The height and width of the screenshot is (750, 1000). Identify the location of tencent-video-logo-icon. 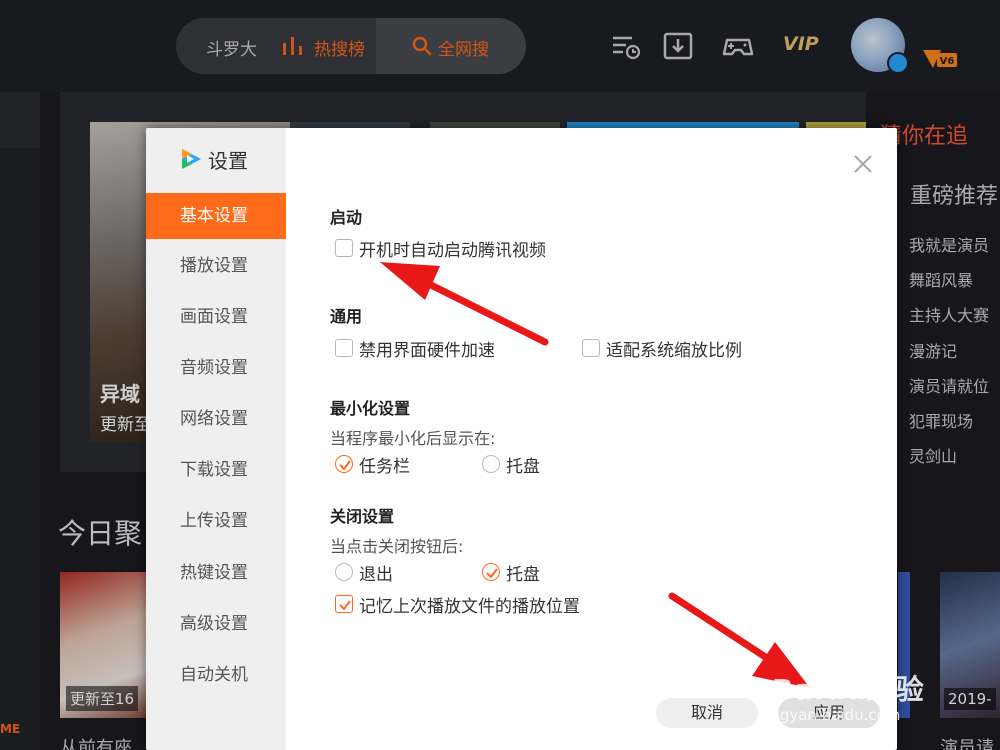
(191, 159).